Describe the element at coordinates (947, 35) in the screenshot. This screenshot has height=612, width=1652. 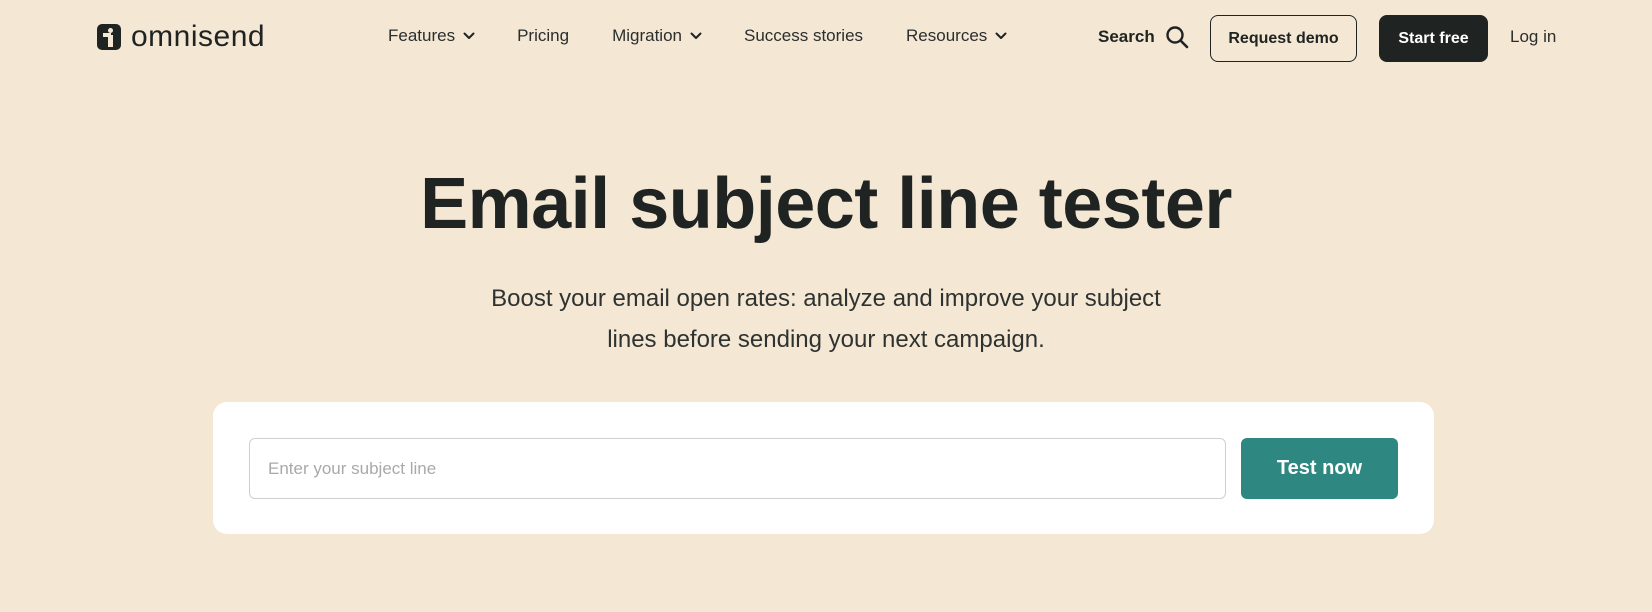
I see `nav-item-label: Resources` at that location.